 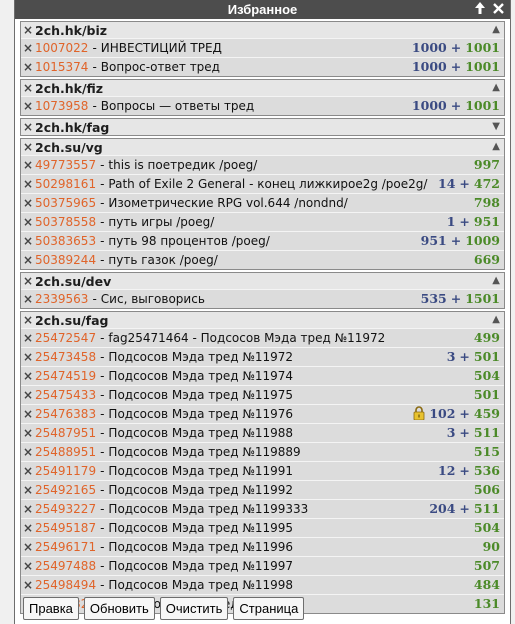 I want to click on board-name: 2ch.hk/biz, so click(x=71, y=30).